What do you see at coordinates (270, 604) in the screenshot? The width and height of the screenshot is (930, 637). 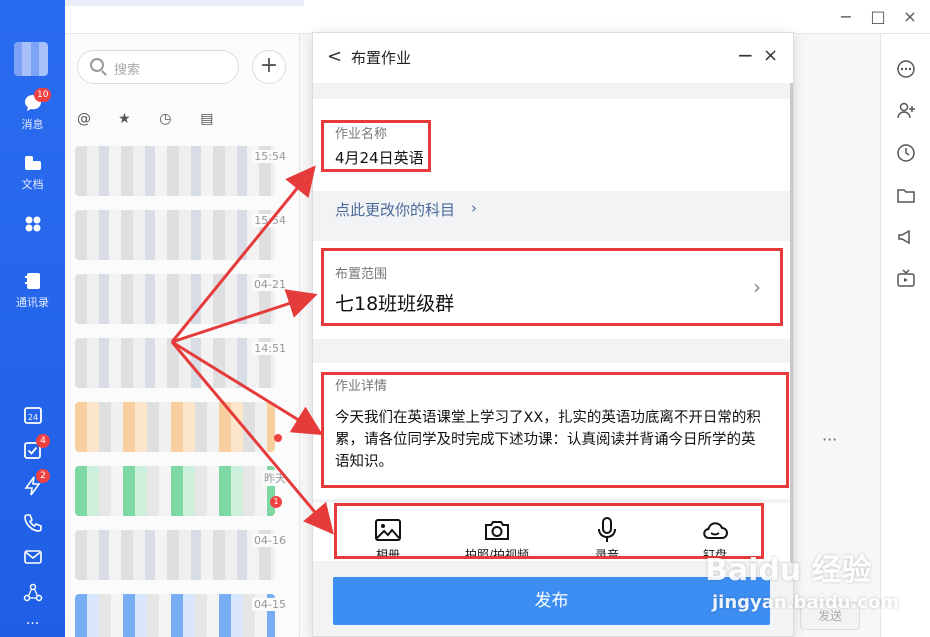 I see `conversation-time: 04-15` at bounding box center [270, 604].